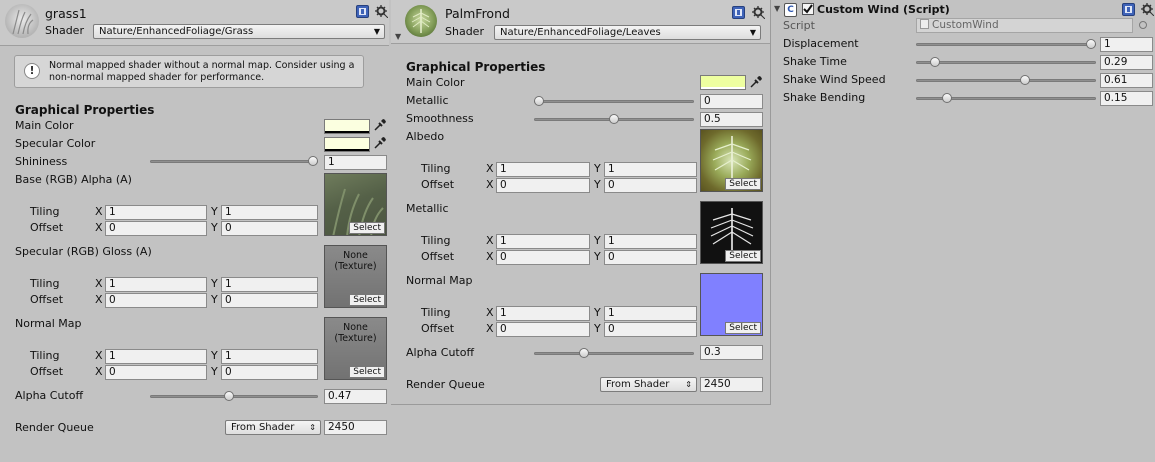 The image size is (1155, 462). Describe the element at coordinates (48, 323) in the screenshot. I see `grass-normal-map-label: Normal Map` at that location.